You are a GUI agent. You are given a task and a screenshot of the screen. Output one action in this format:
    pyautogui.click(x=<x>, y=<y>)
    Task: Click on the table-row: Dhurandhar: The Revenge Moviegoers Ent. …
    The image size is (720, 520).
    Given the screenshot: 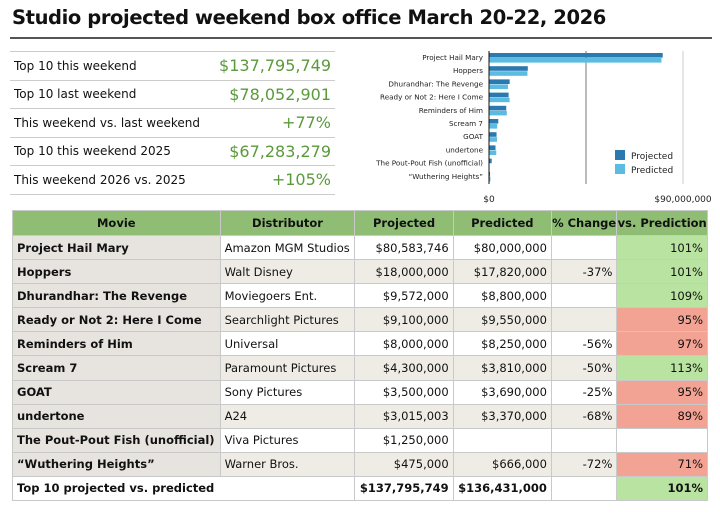 What is the action you would take?
    pyautogui.click(x=360, y=296)
    